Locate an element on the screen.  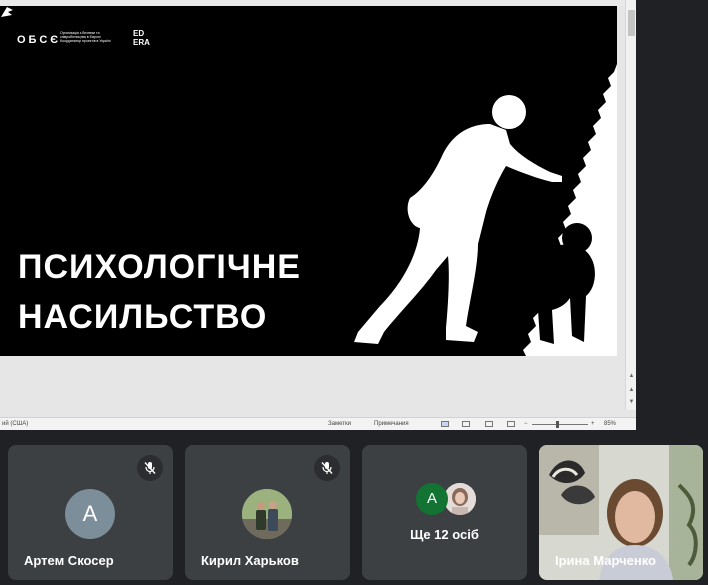
edera-logo: ED ERA is located at coordinates (141, 38).